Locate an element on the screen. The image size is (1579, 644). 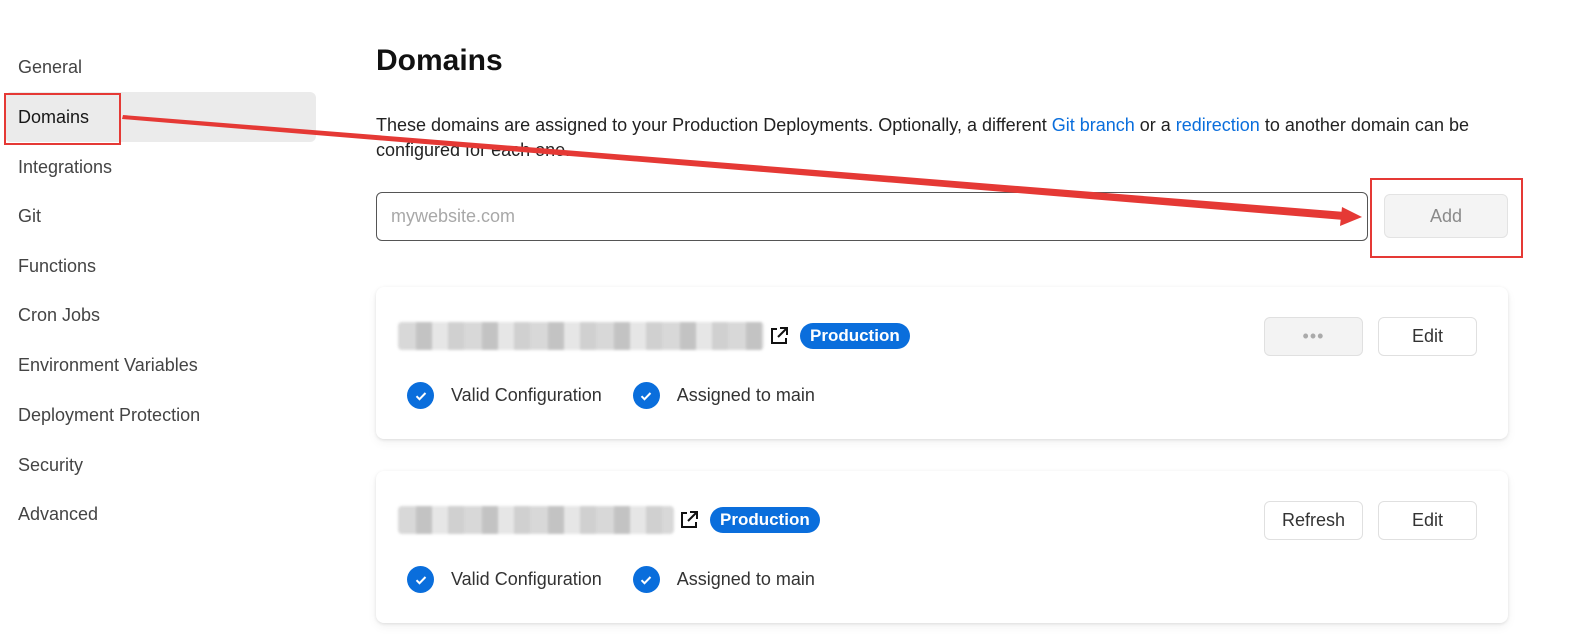
sidebar-item-functions: Functions is located at coordinates (160, 266).